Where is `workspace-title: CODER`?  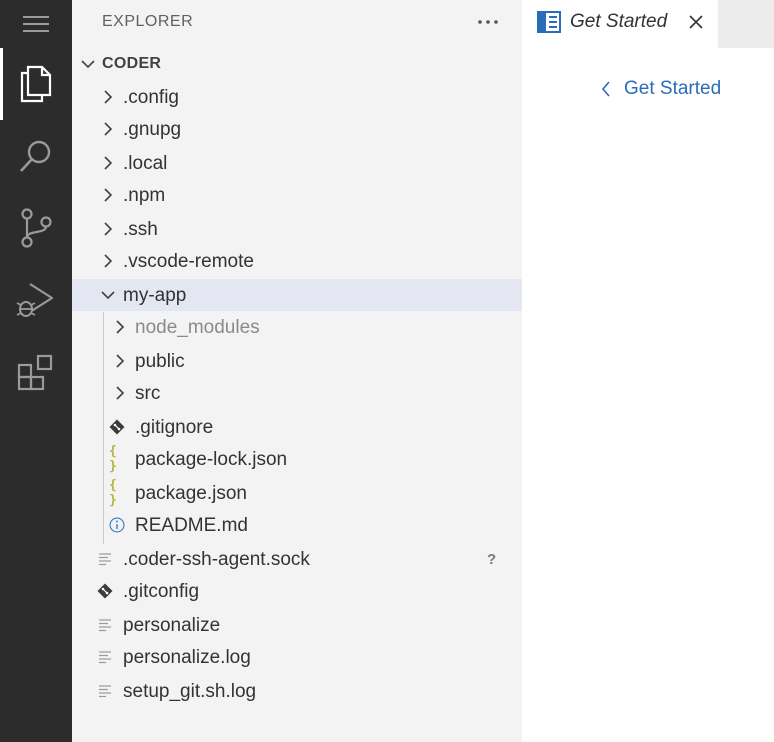 workspace-title: CODER is located at coordinates (132, 63).